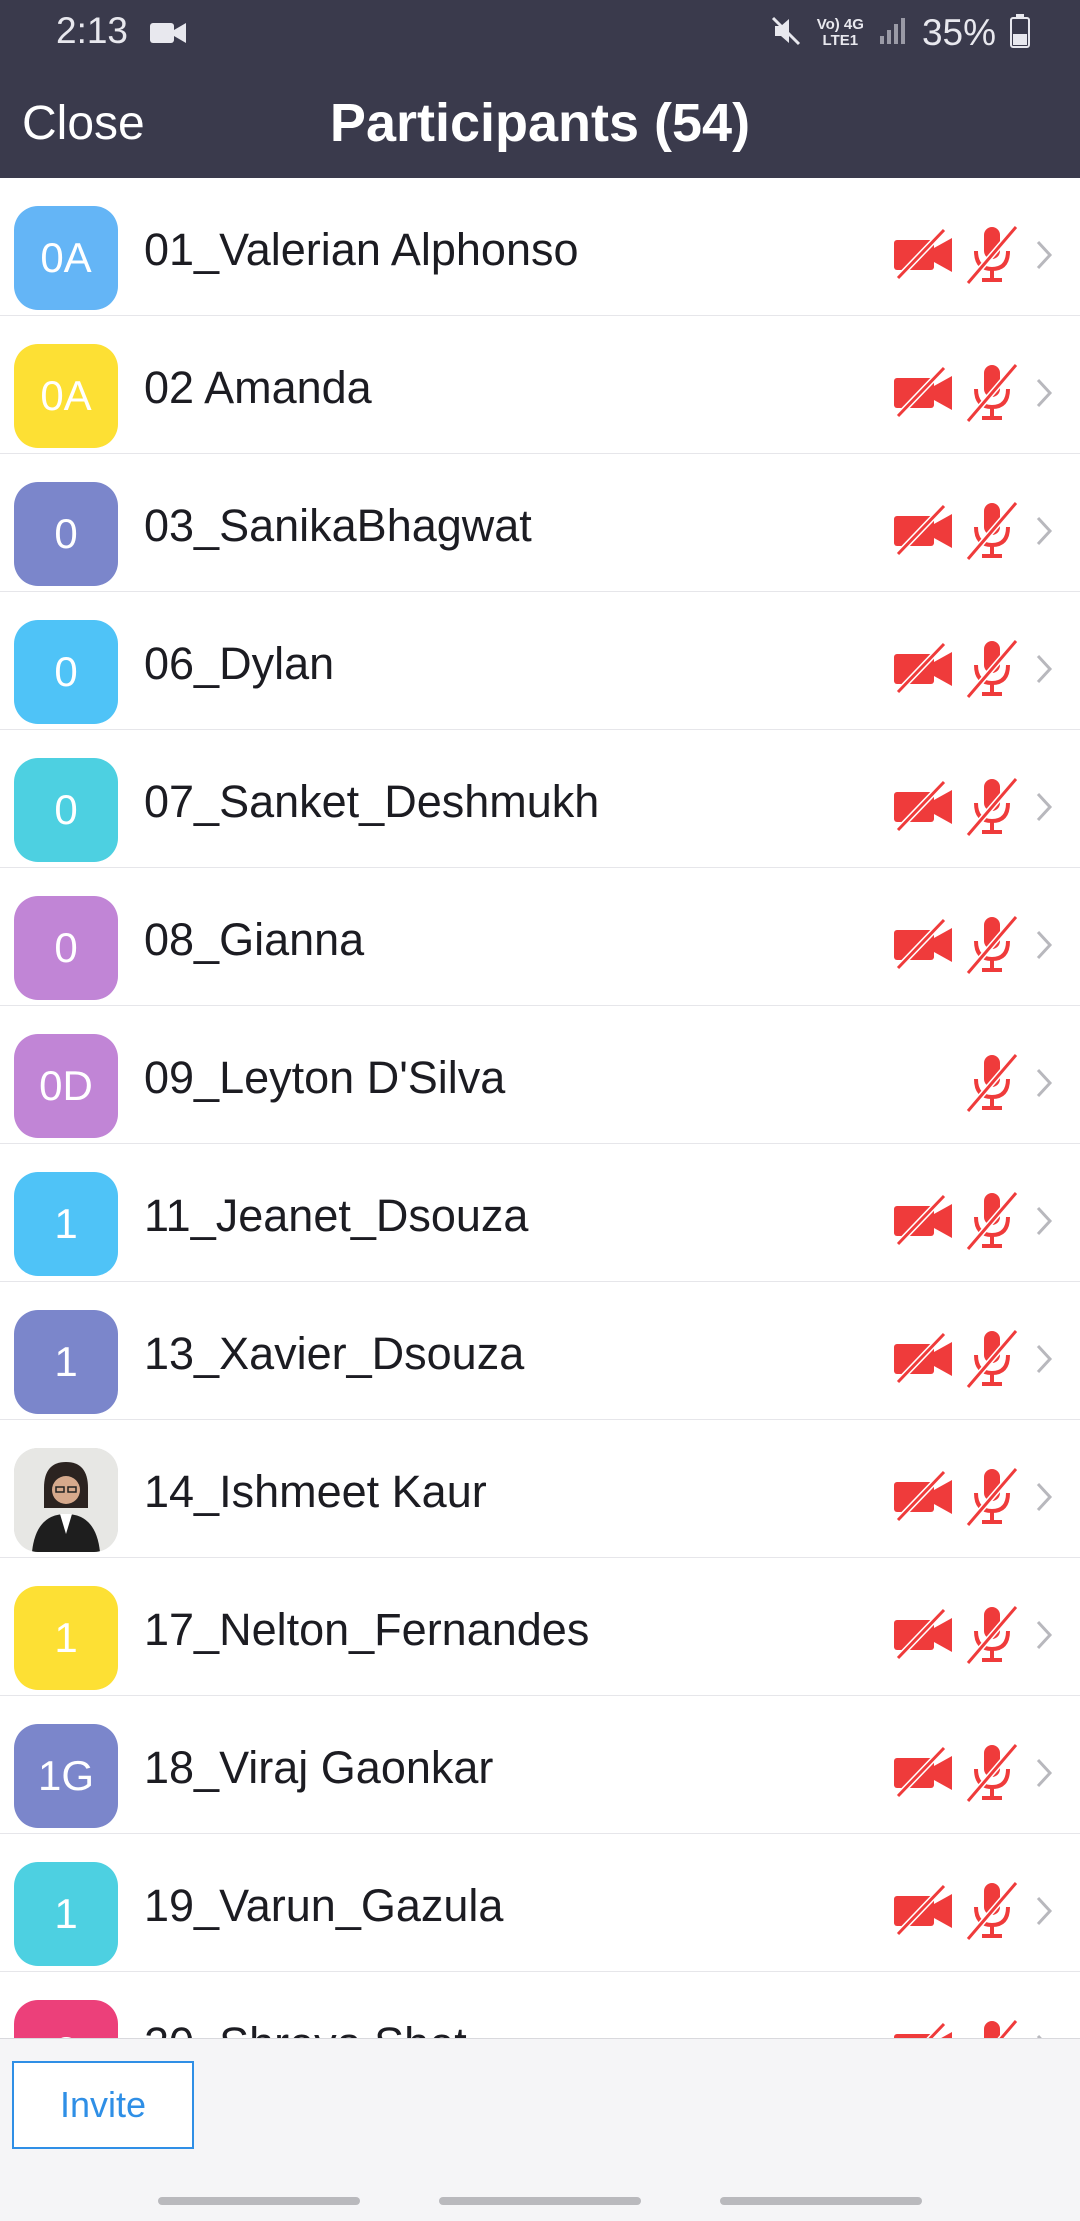  I want to click on participant-row: 1 11_Jeanet_Dsouza, so click(540, 1213).